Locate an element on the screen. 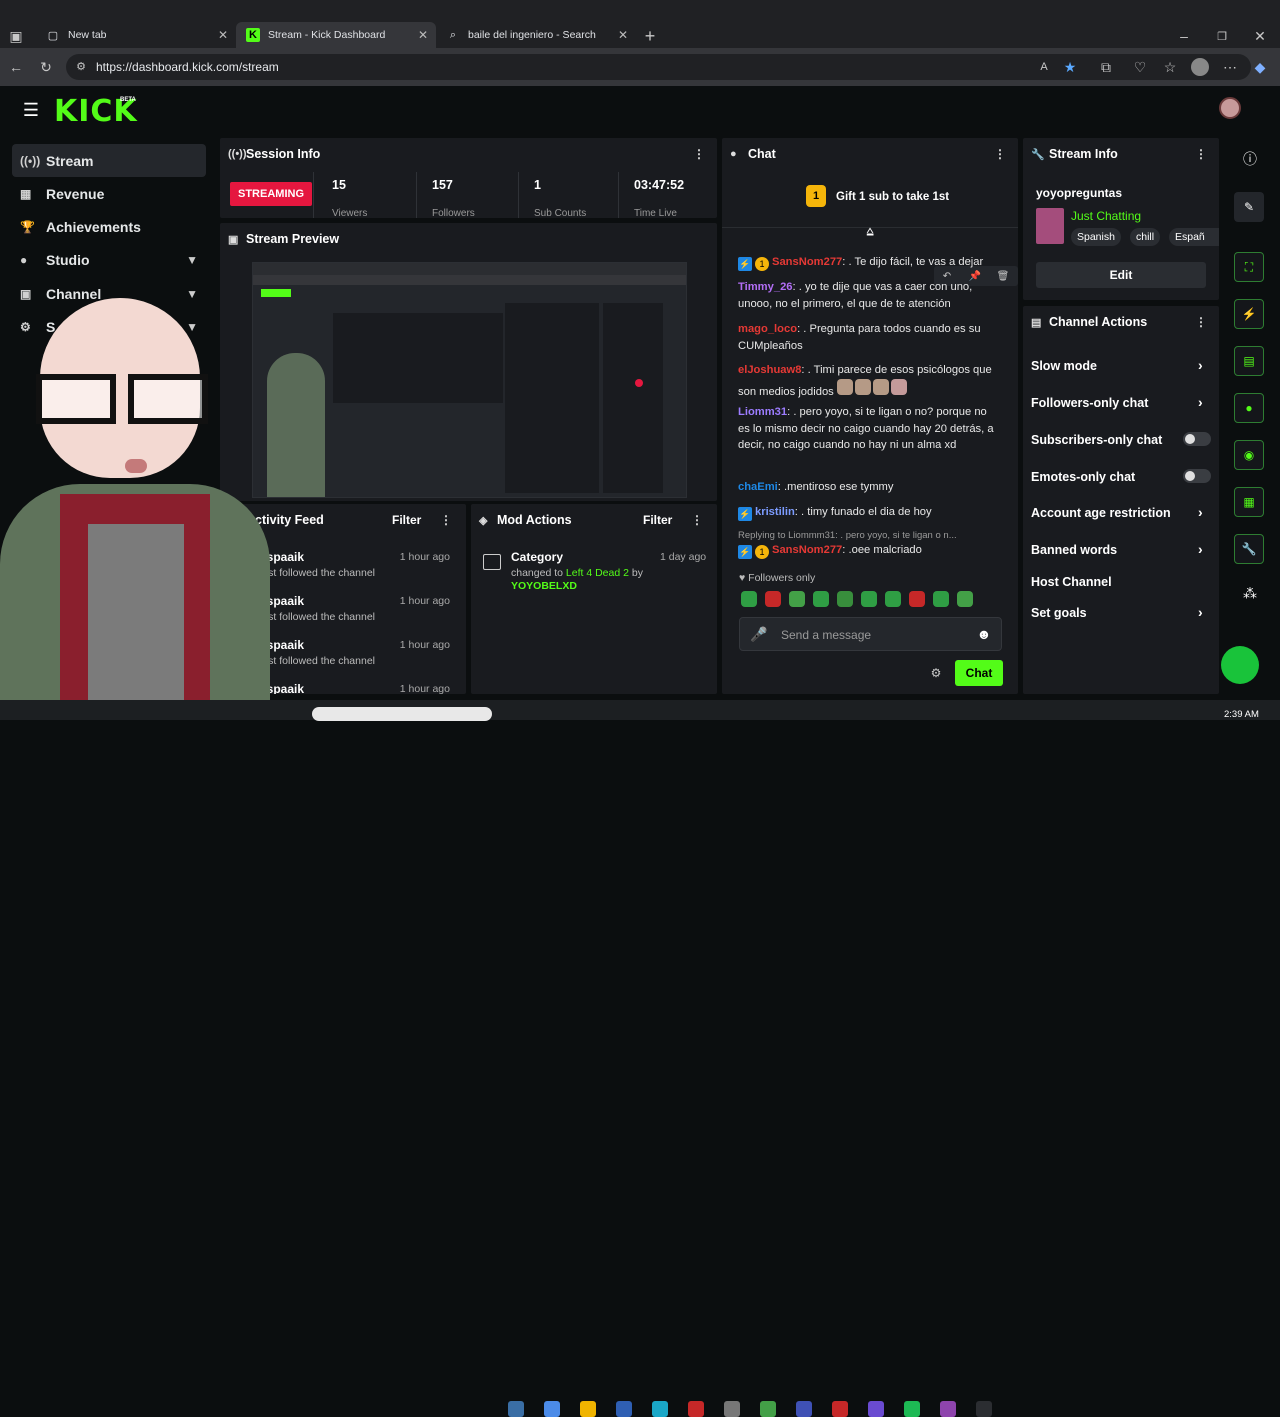 The image size is (1280, 1417). favorite-star-icon: ★ is located at coordinates (1070, 67).